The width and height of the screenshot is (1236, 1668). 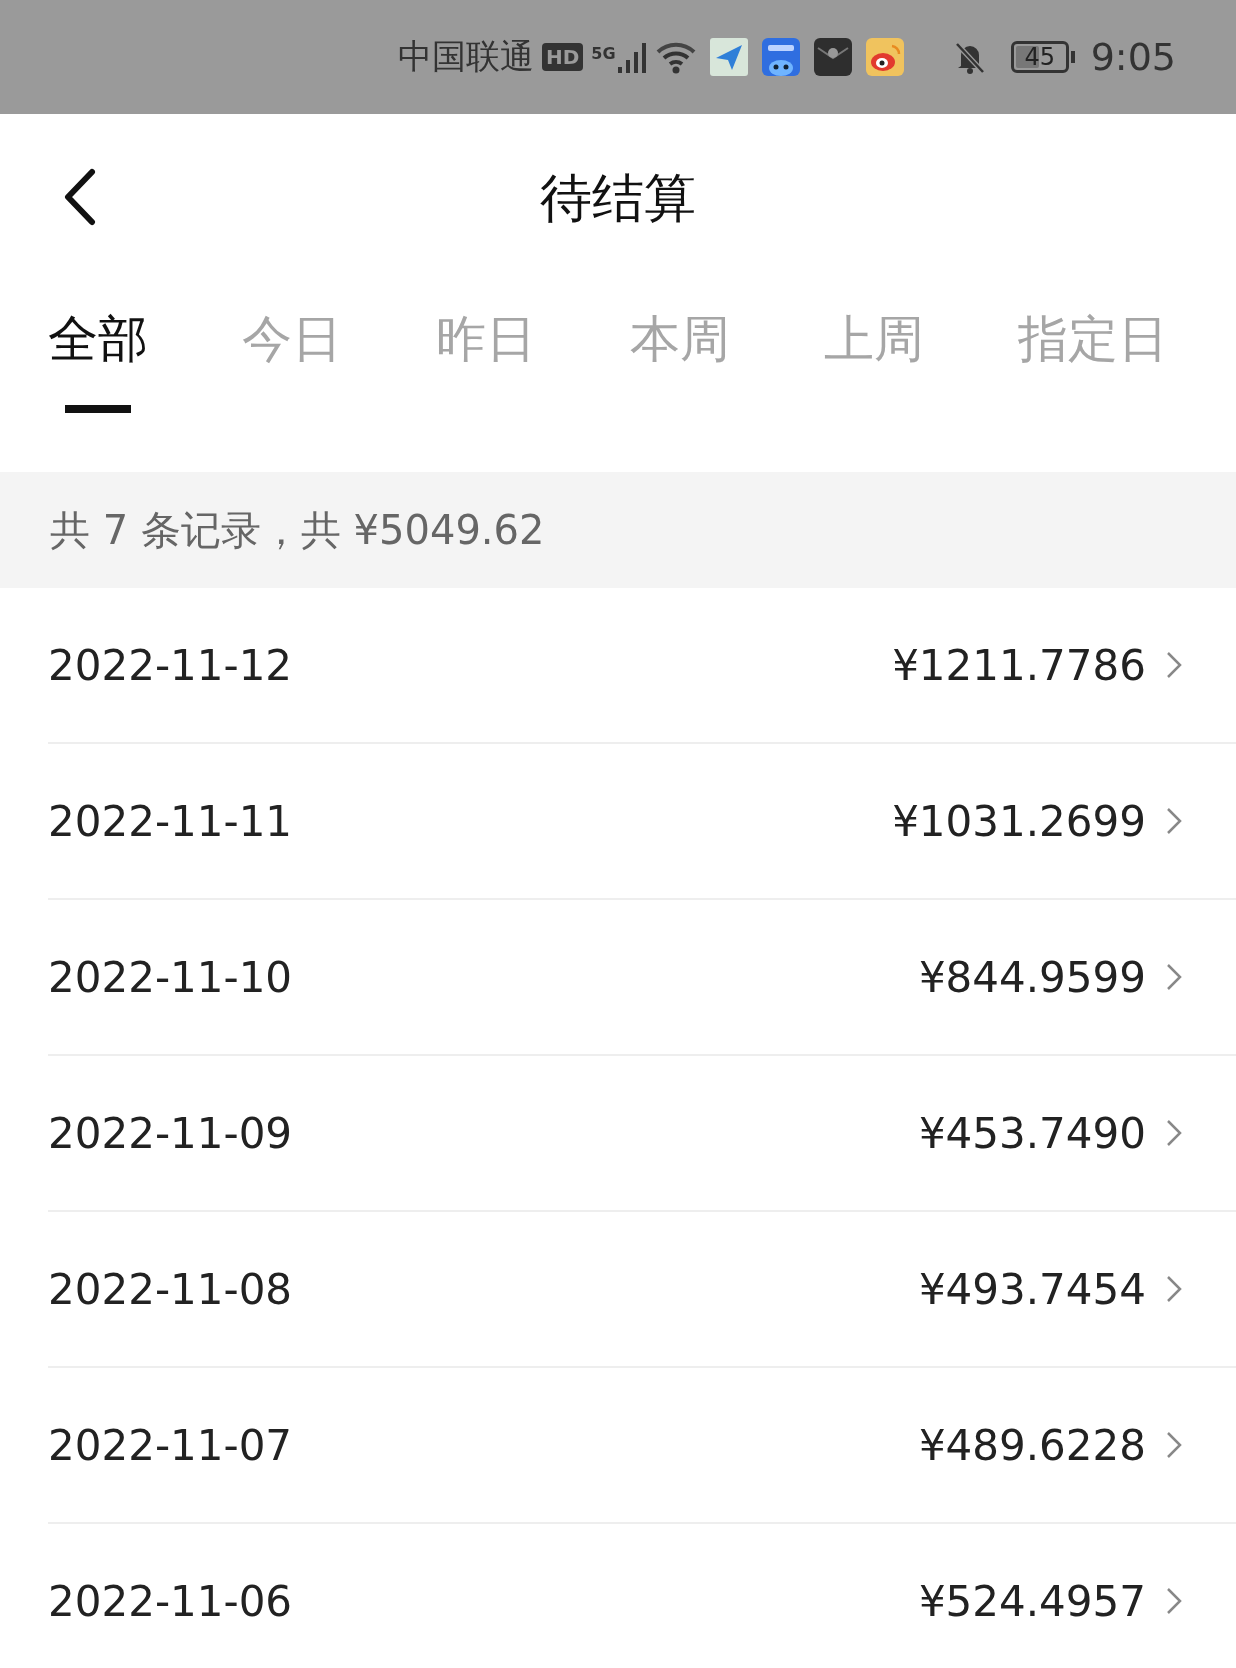 What do you see at coordinates (642, 822) in the screenshot?
I see `record-row: 2022-11-11 ¥1031.2699` at bounding box center [642, 822].